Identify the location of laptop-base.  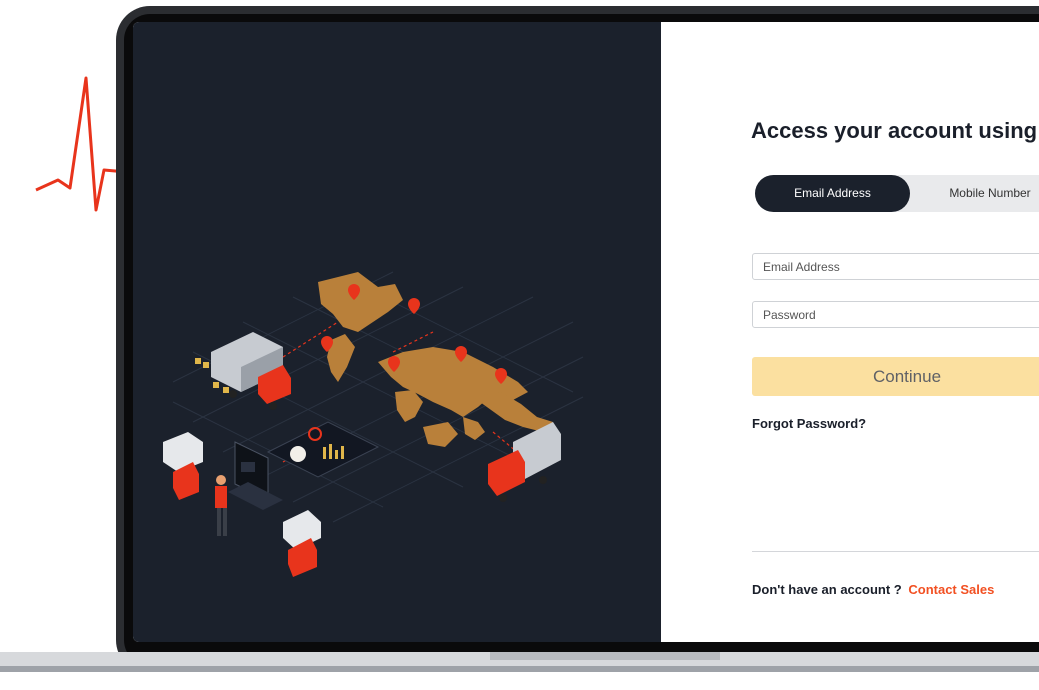
(519, 671).